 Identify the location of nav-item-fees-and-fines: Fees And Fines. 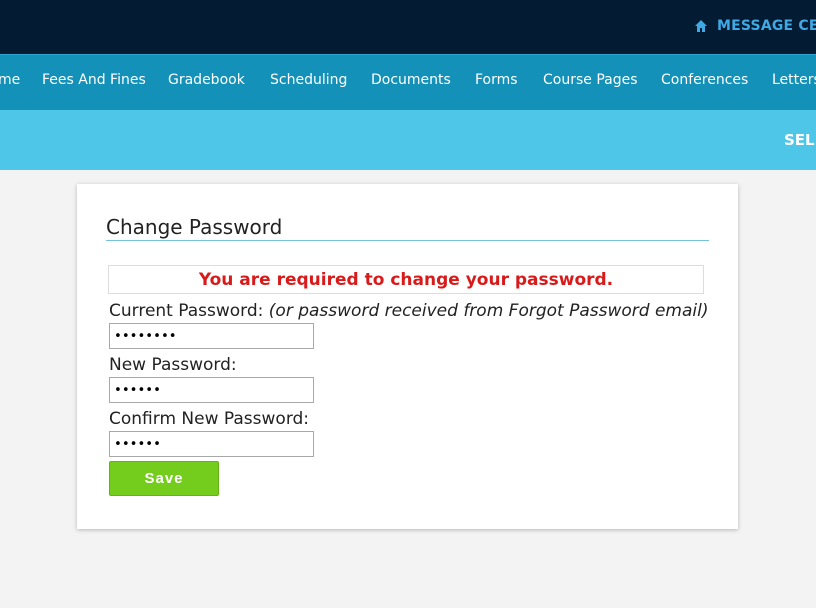
(94, 80).